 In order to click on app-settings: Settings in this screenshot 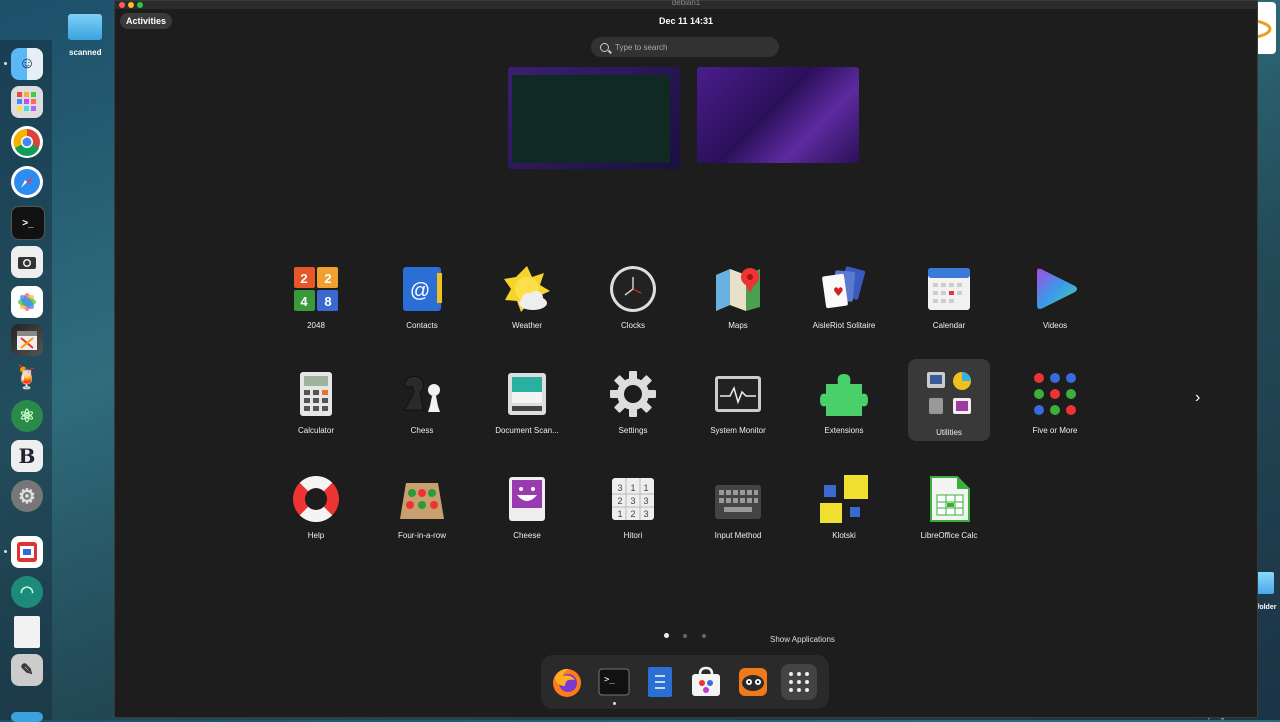, I will do `click(633, 402)`.